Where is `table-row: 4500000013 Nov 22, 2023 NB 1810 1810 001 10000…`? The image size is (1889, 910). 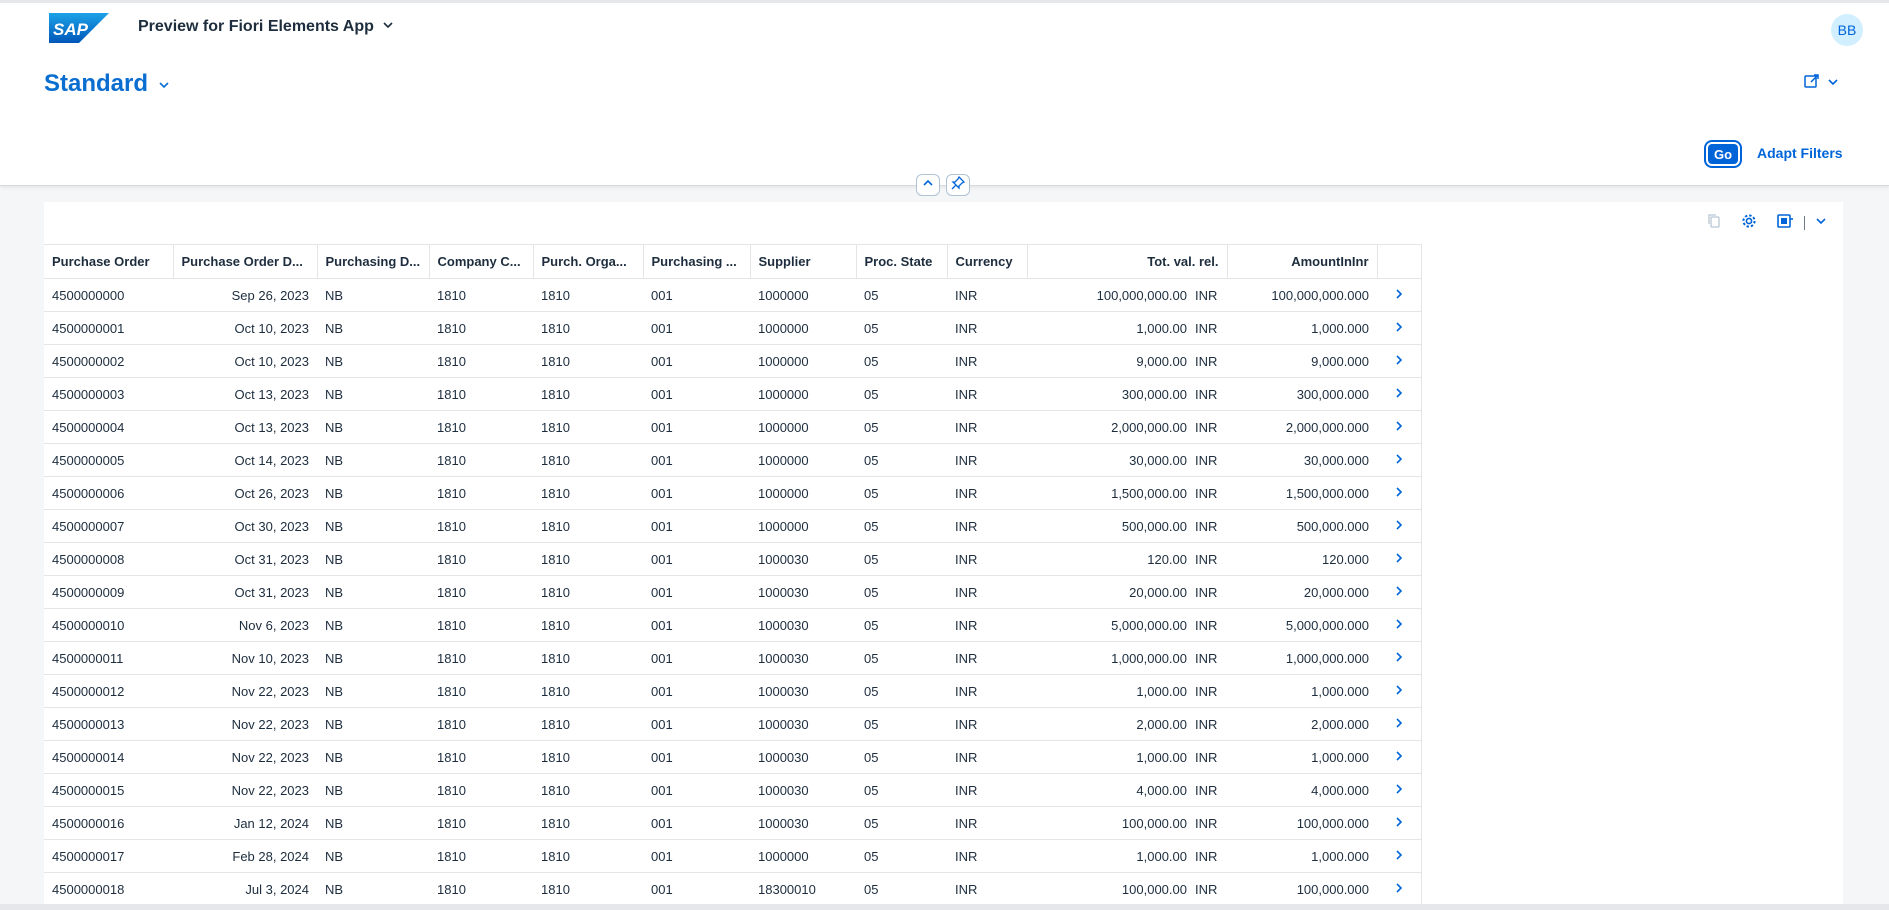
table-row: 4500000013 Nov 22, 2023 NB 1810 1810 001 10000… is located at coordinates (733, 724).